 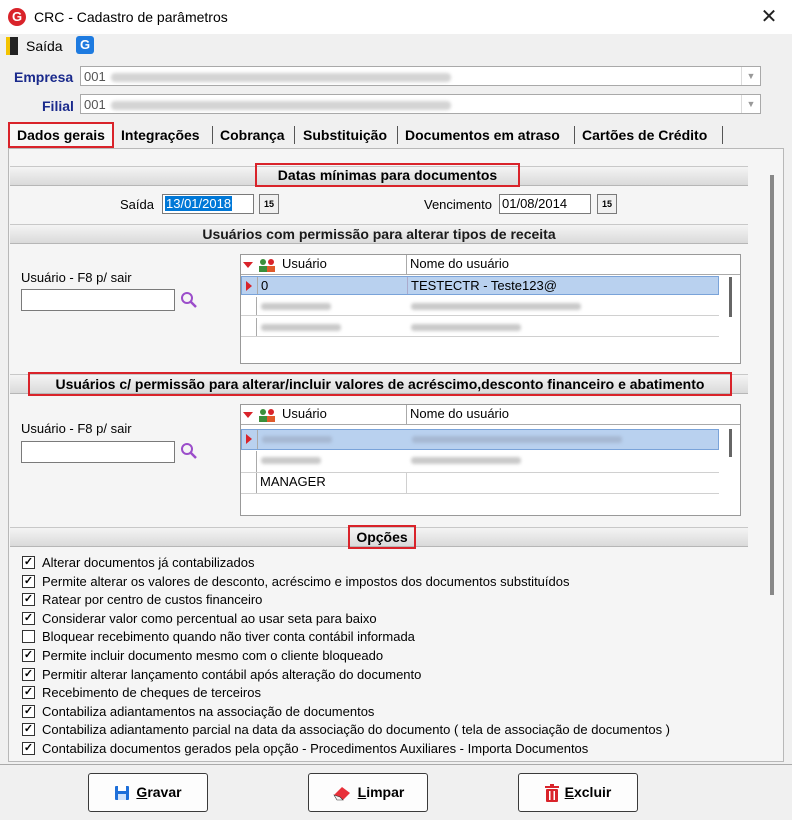 What do you see at coordinates (769, 17) in the screenshot?
I see `close-icon: ✕` at bounding box center [769, 17].